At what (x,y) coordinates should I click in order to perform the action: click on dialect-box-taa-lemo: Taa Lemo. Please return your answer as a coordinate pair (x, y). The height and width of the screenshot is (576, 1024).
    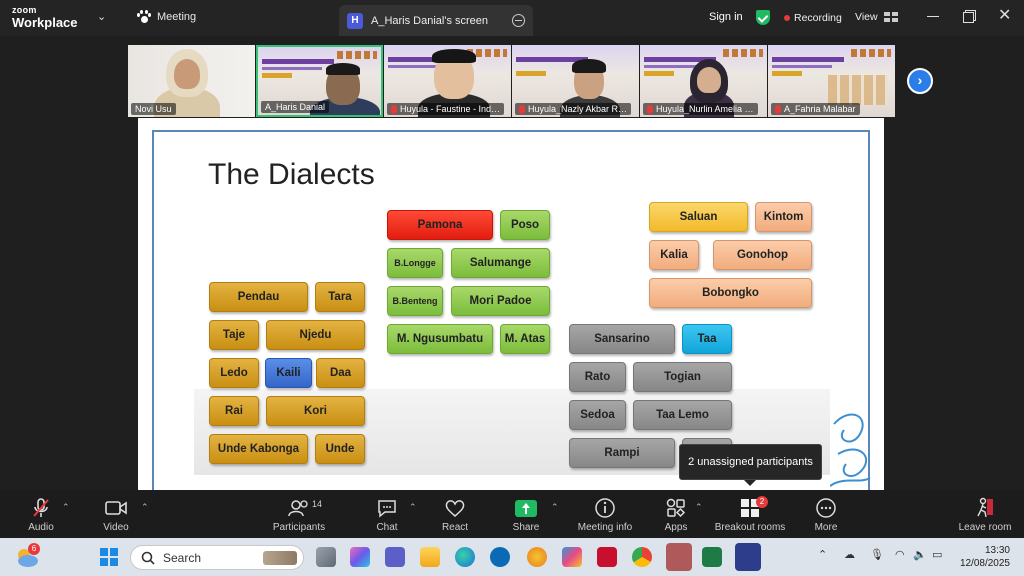
    Looking at the image, I should click on (682, 415).